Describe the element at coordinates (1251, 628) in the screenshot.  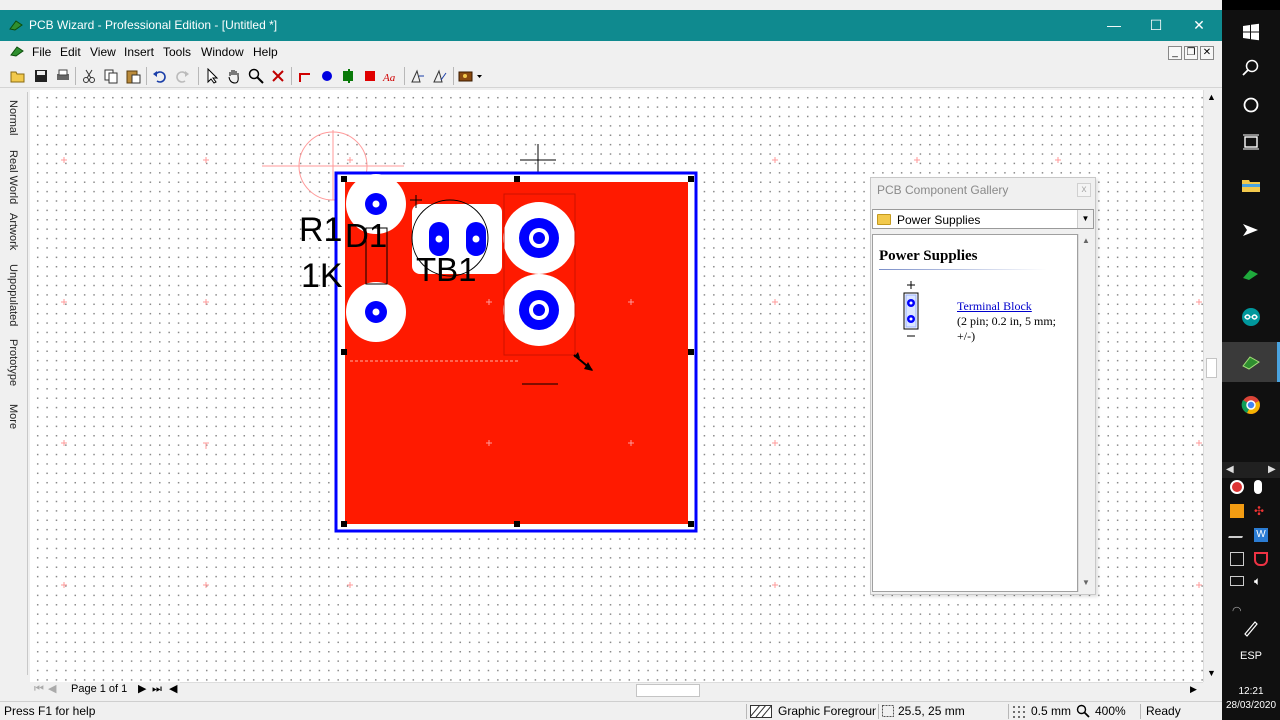
I see `pen-icon` at that location.